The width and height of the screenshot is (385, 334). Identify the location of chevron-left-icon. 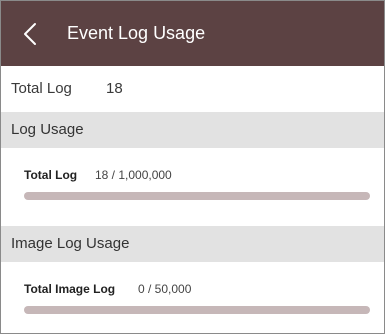
(30, 34).